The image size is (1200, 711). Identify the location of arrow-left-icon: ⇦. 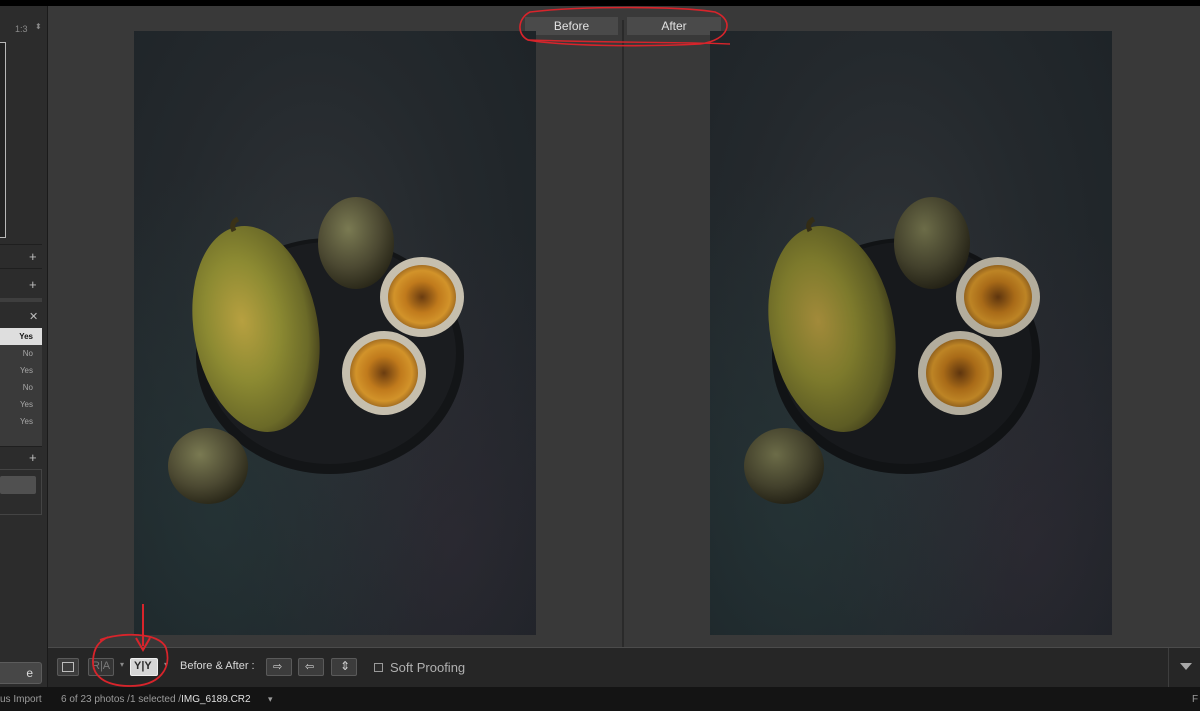
(310, 667).